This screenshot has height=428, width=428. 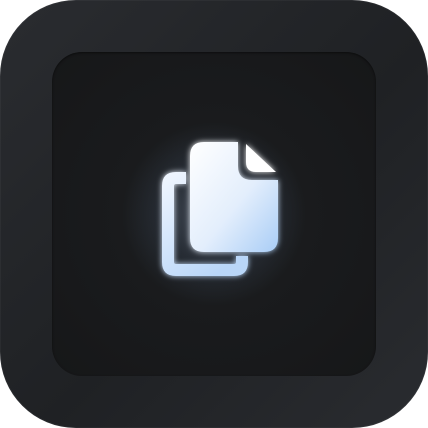 I want to click on folded-corner, so click(x=261, y=158).